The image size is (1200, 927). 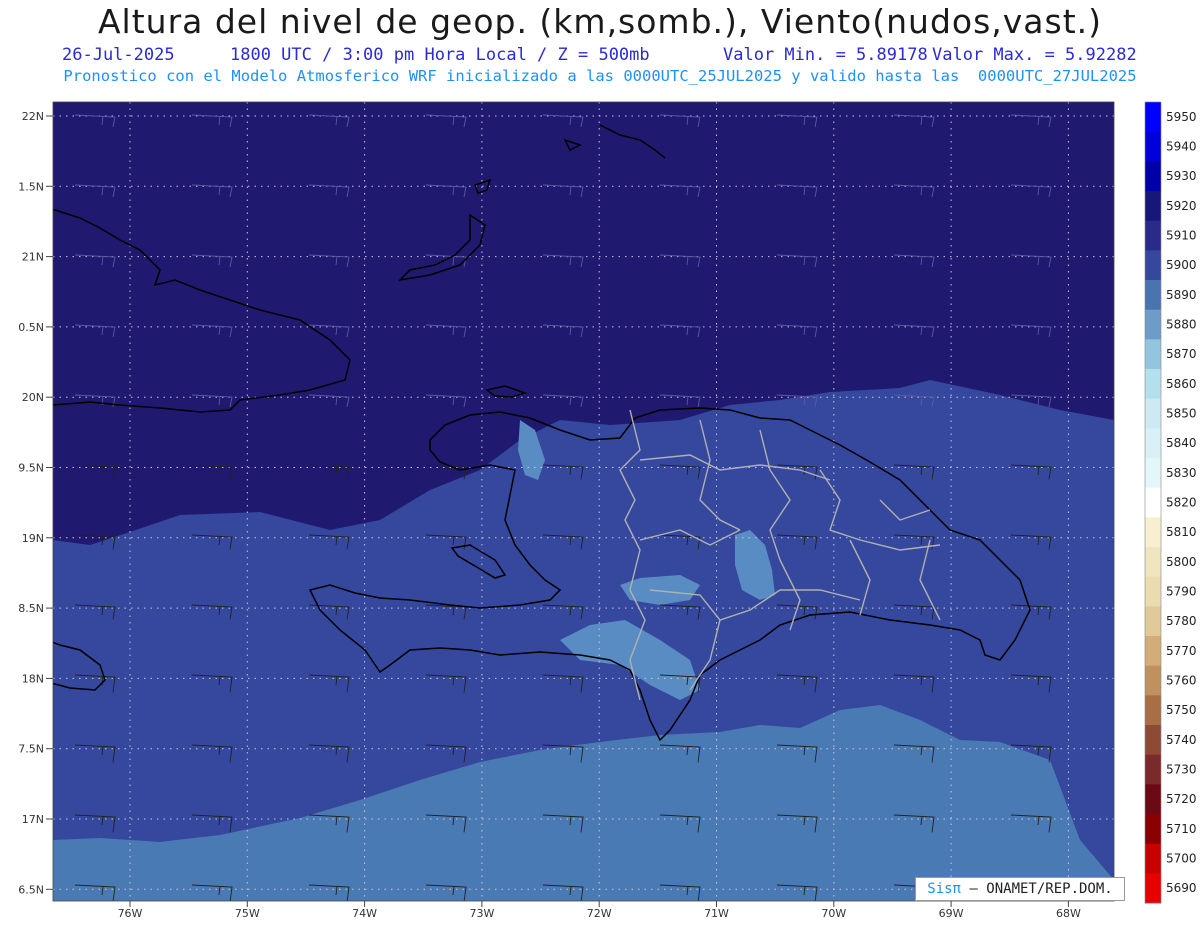 What do you see at coordinates (33, 678) in the screenshot?
I see `lat-label: 18N` at bounding box center [33, 678].